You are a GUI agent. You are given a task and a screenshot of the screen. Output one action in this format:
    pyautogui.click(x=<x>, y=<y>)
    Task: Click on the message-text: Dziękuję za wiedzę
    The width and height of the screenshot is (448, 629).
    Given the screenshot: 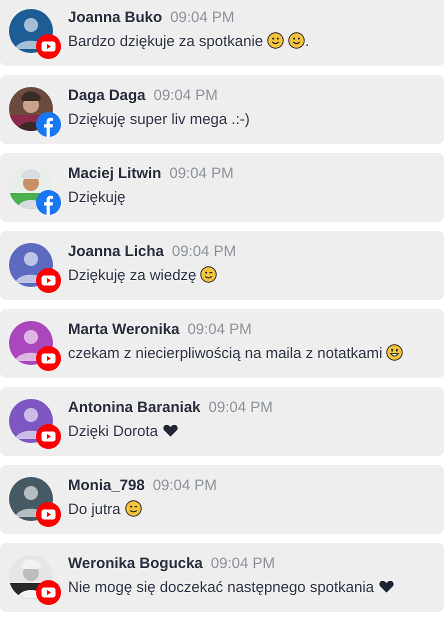 What is the action you would take?
    pyautogui.click(x=132, y=275)
    